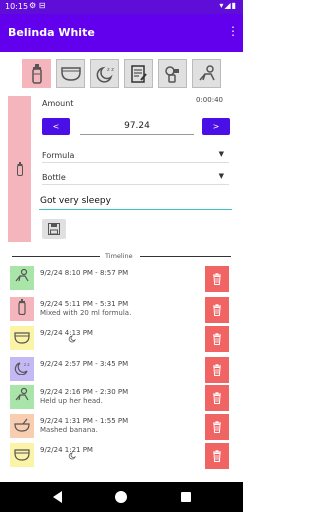 This screenshot has height=512, width=320. I want to click on note-icon, so click(138, 73).